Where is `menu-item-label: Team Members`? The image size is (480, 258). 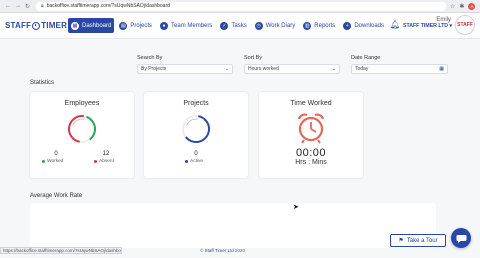 menu-item-label: Team Members is located at coordinates (192, 25).